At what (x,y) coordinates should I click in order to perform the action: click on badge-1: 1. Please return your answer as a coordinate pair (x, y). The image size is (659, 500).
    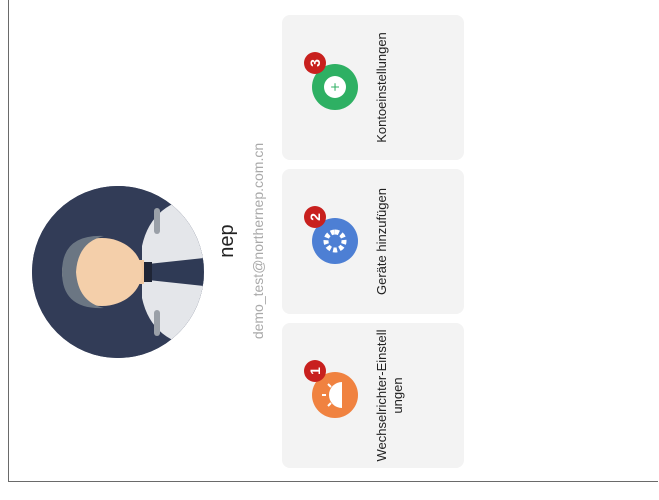
    Looking at the image, I should click on (315, 371).